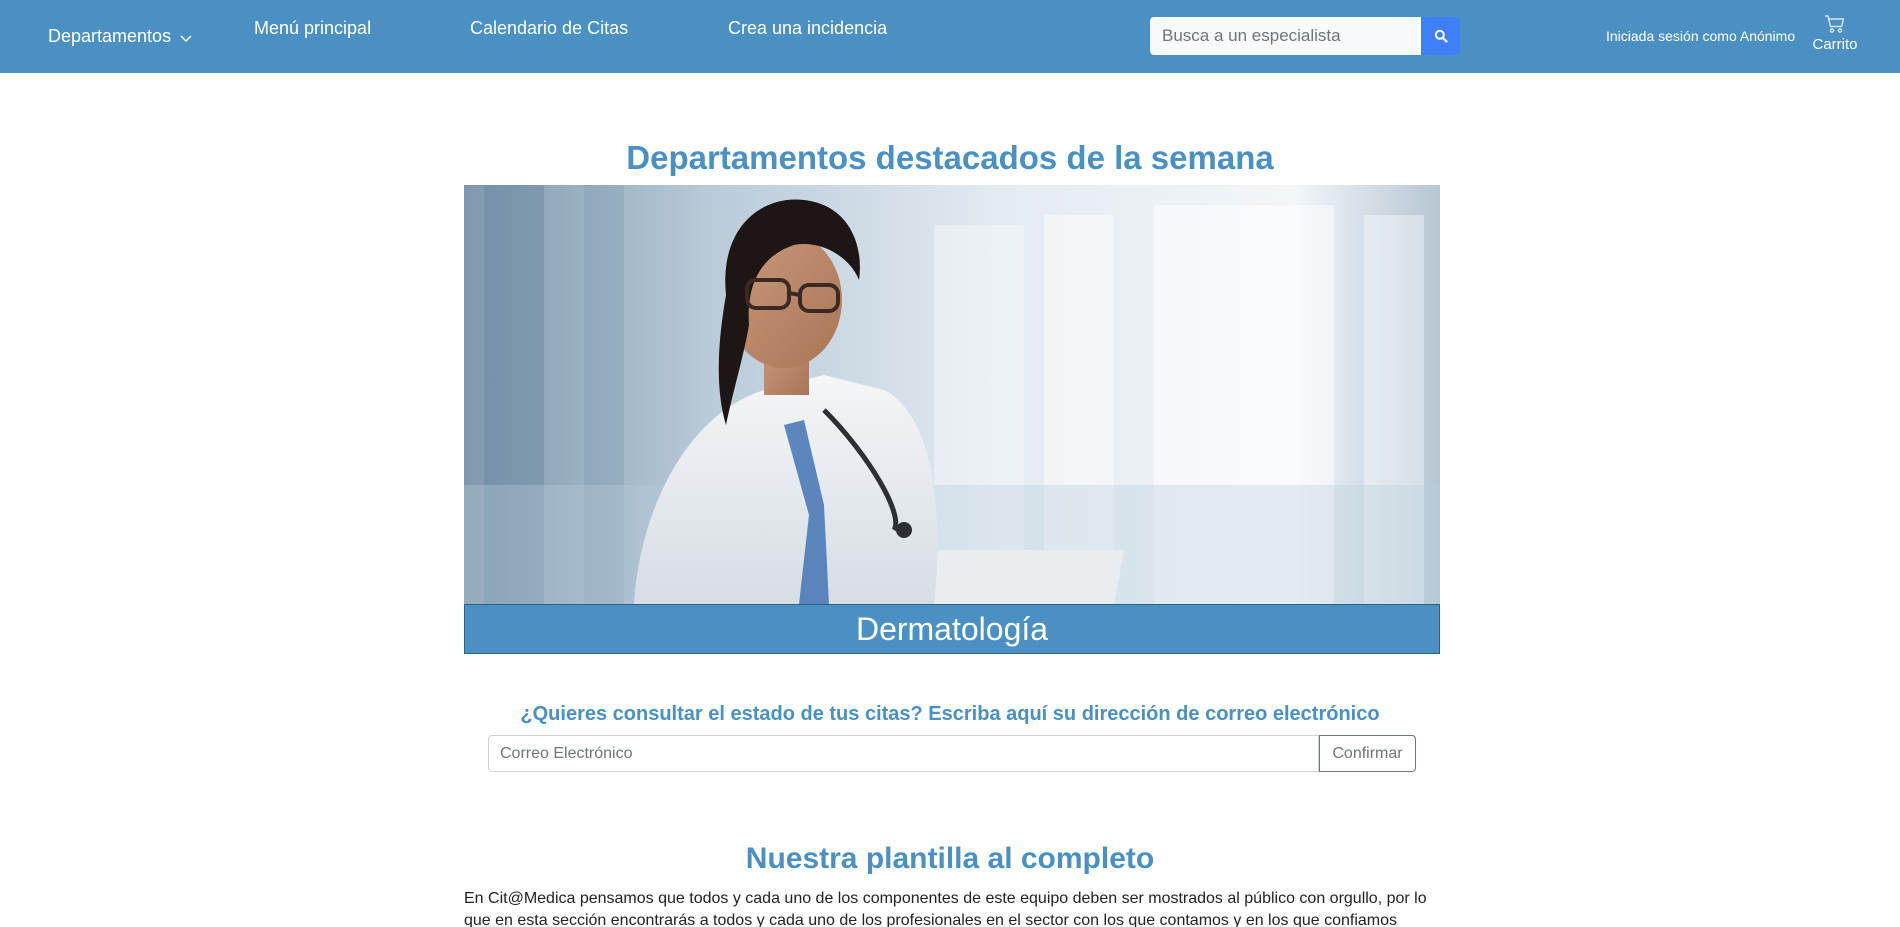 The image size is (1900, 927). I want to click on cart-label: Carrito, so click(1835, 44).